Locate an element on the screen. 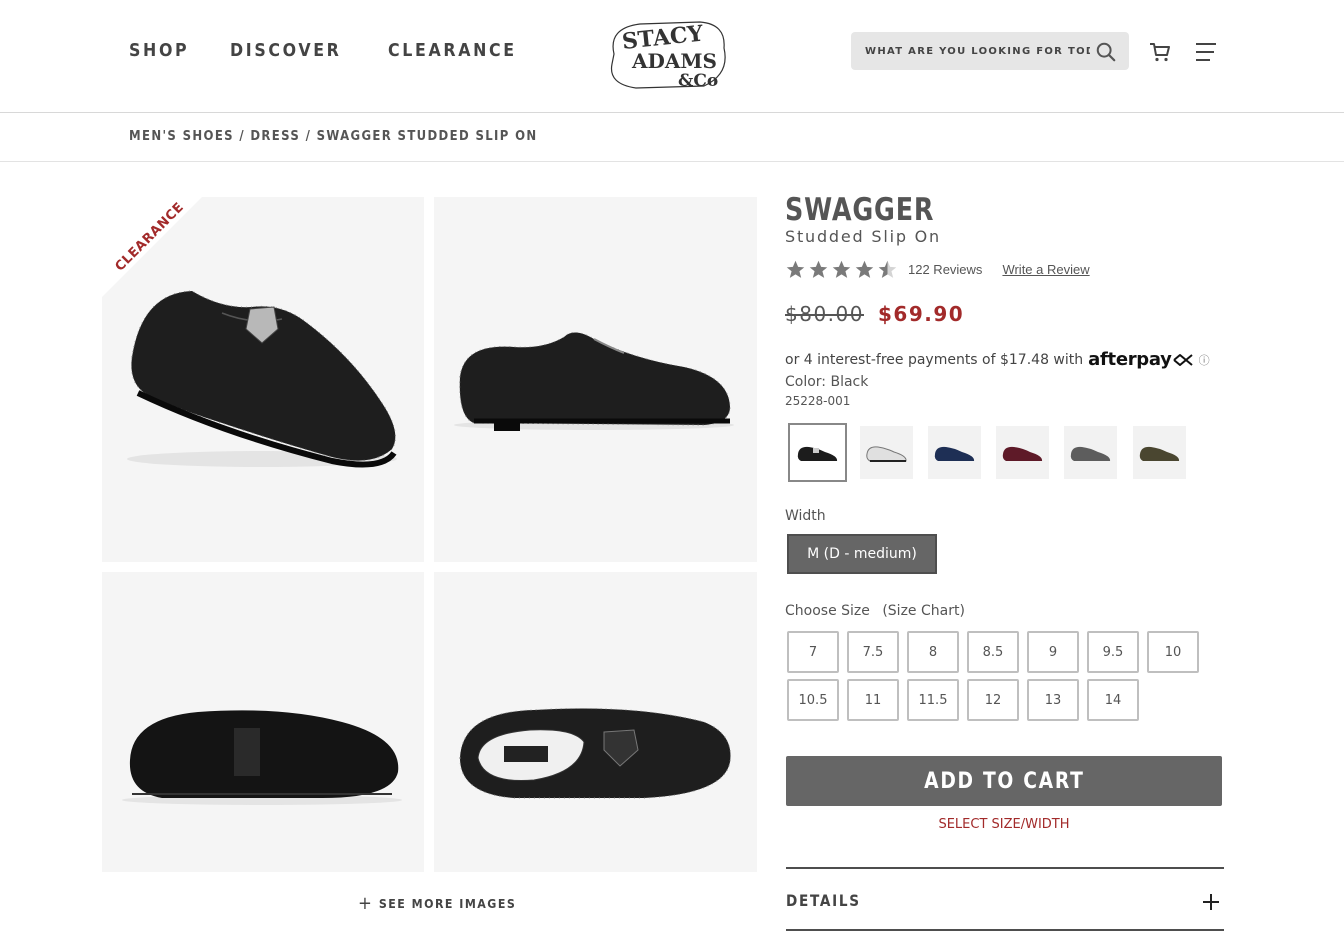 Image resolution: width=1344 pixels, height=932 pixels. see-more-label: SEE MORE IMAGES is located at coordinates (447, 904).